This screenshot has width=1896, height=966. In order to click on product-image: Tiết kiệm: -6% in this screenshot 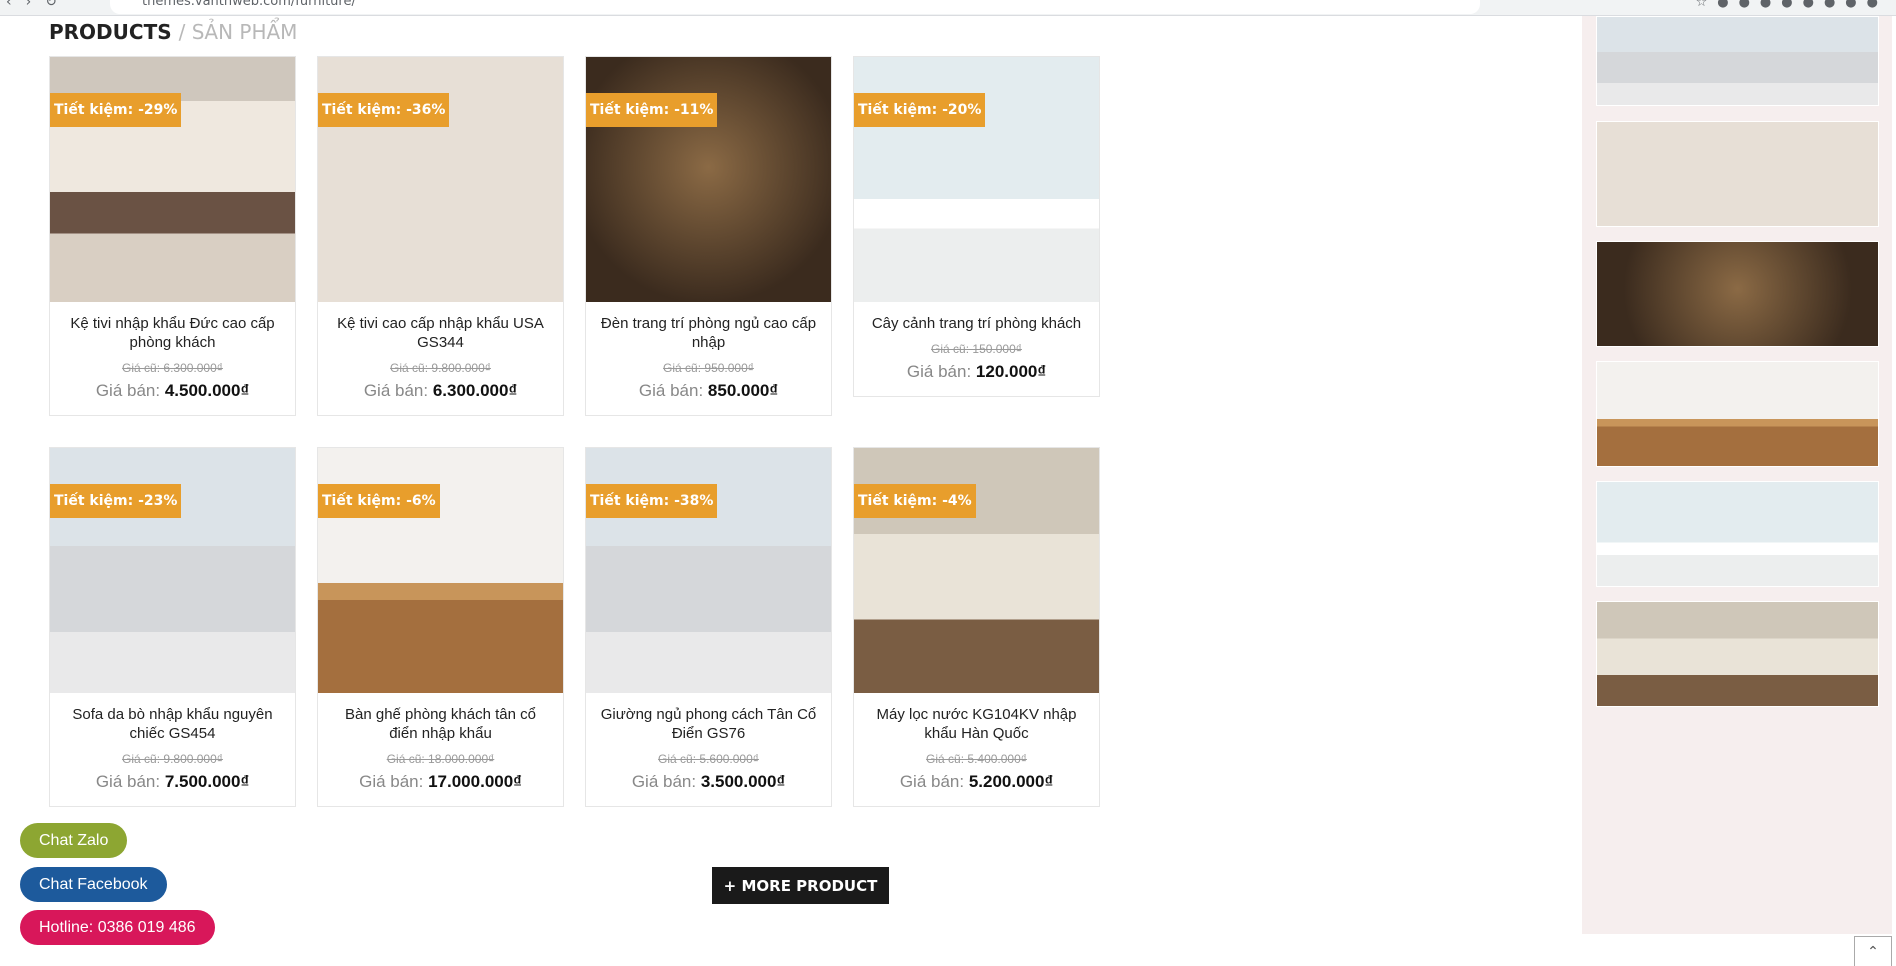, I will do `click(440, 570)`.